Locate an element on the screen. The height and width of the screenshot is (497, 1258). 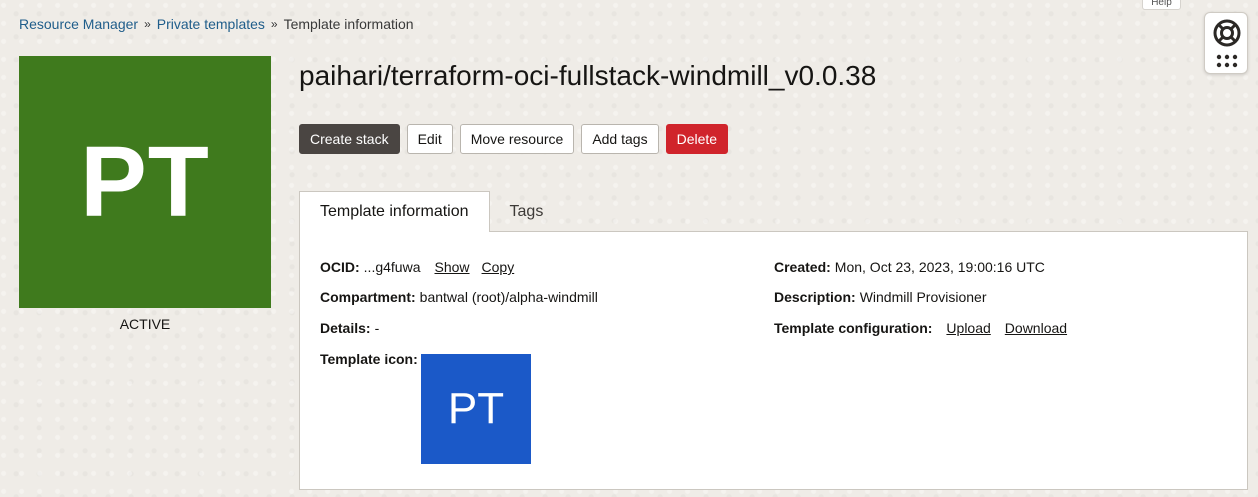
description-field: Description: Windmill Provisioner is located at coordinates (880, 297).